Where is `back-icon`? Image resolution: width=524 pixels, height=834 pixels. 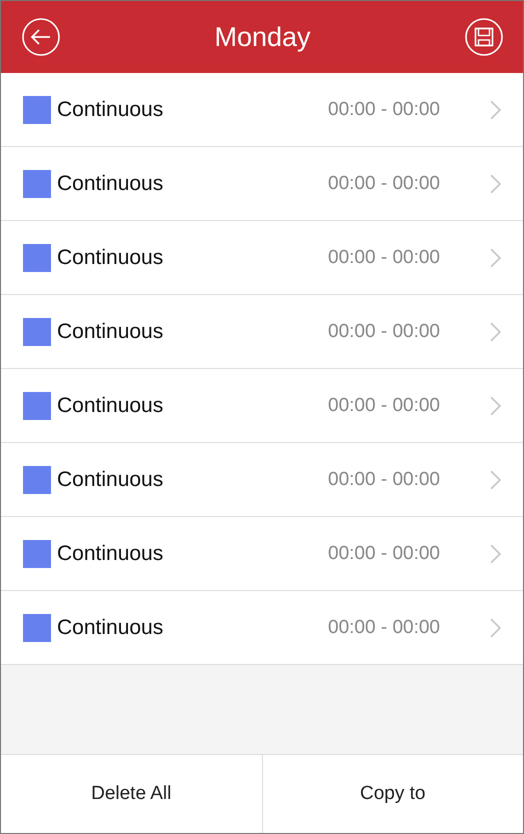 back-icon is located at coordinates (41, 37).